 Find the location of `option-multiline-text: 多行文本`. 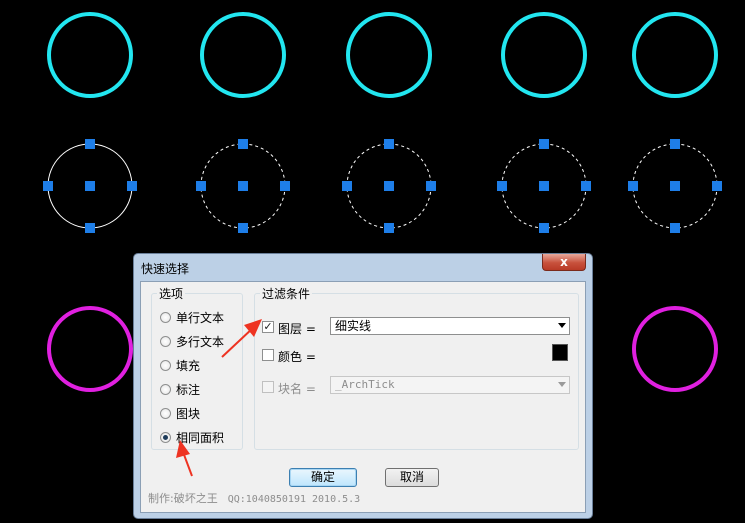

option-multiline-text: 多行文本 is located at coordinates (192, 341).